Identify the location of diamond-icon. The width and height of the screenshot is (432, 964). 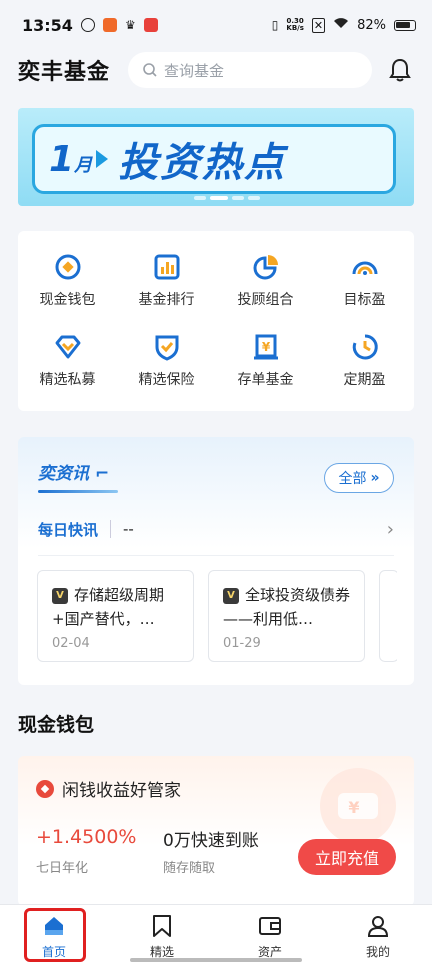
(68, 347).